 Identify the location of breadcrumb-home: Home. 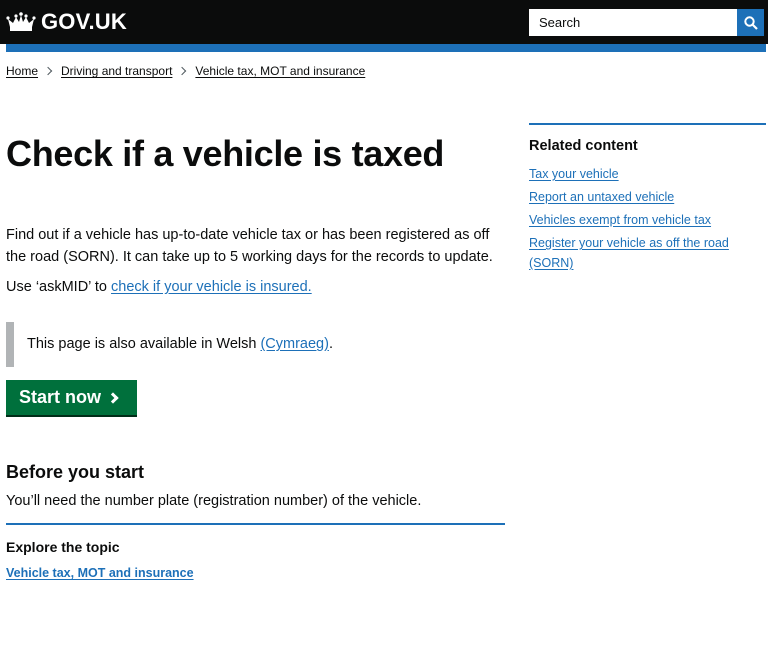
(22, 71).